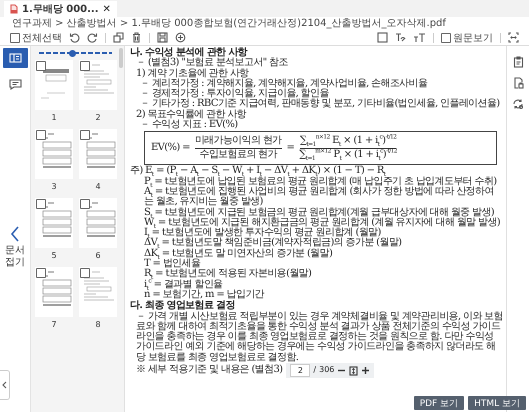  Describe the element at coordinates (183, 306) in the screenshot. I see `section-heading: 다. 최종 영업보험료 결정` at that location.